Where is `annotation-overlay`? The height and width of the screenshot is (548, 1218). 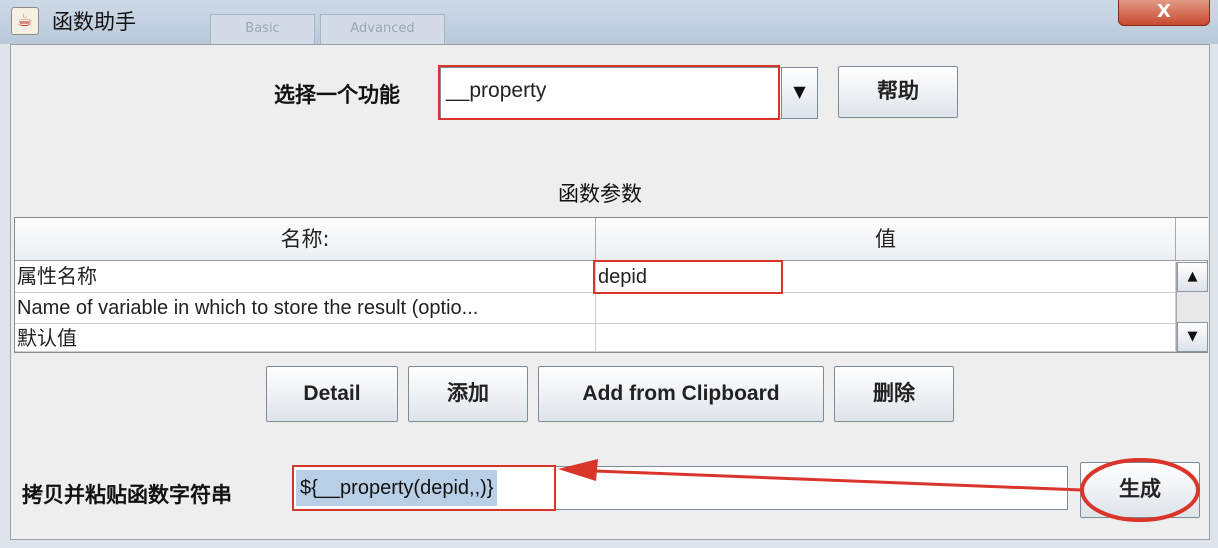
annotation-overlay is located at coordinates (879, 490).